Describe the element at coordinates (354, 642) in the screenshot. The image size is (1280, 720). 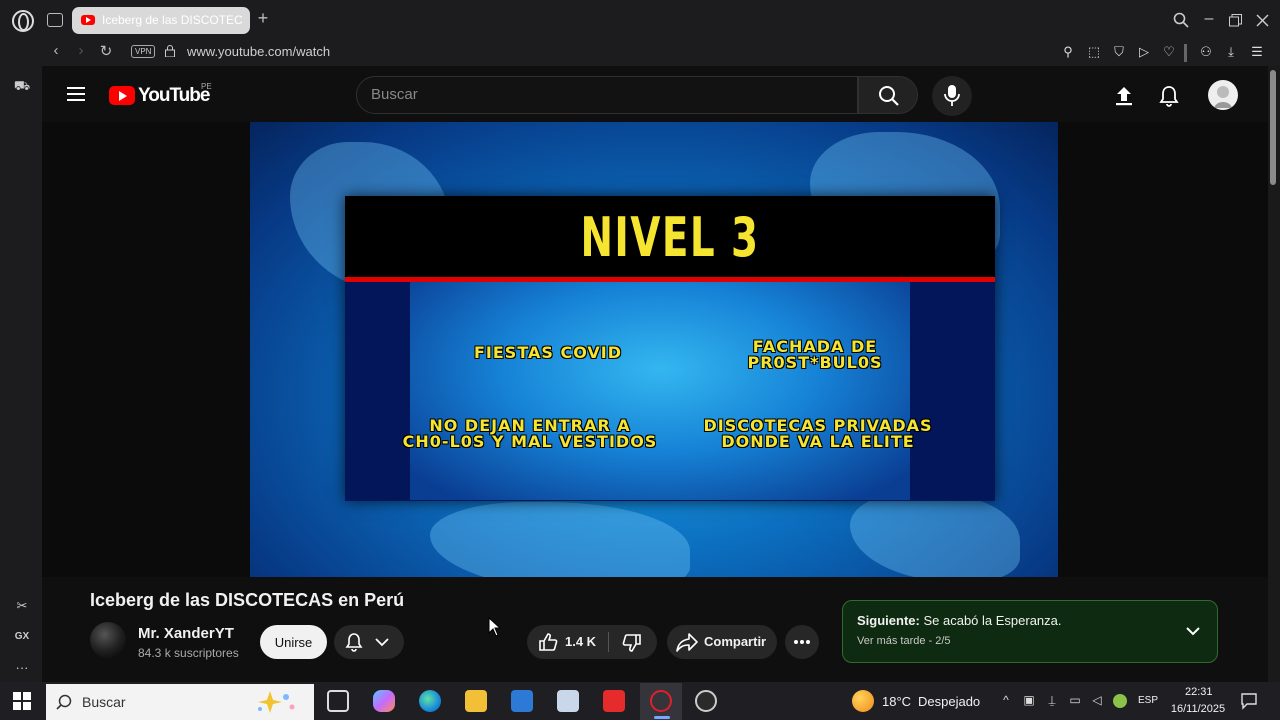
I see `bell-icon` at that location.